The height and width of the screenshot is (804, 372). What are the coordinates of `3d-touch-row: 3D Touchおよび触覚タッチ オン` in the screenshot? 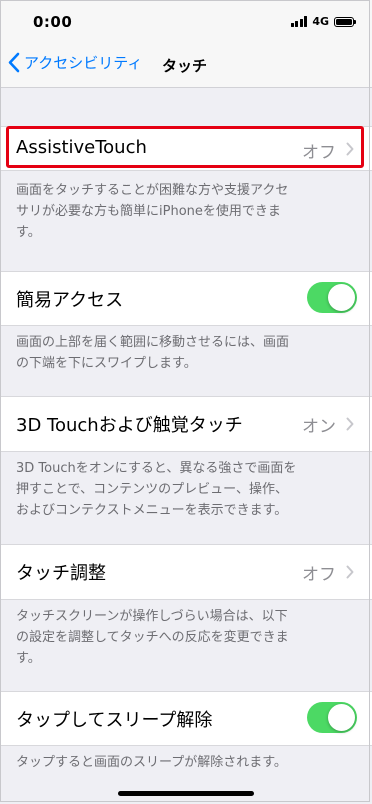 It's located at (186, 424).